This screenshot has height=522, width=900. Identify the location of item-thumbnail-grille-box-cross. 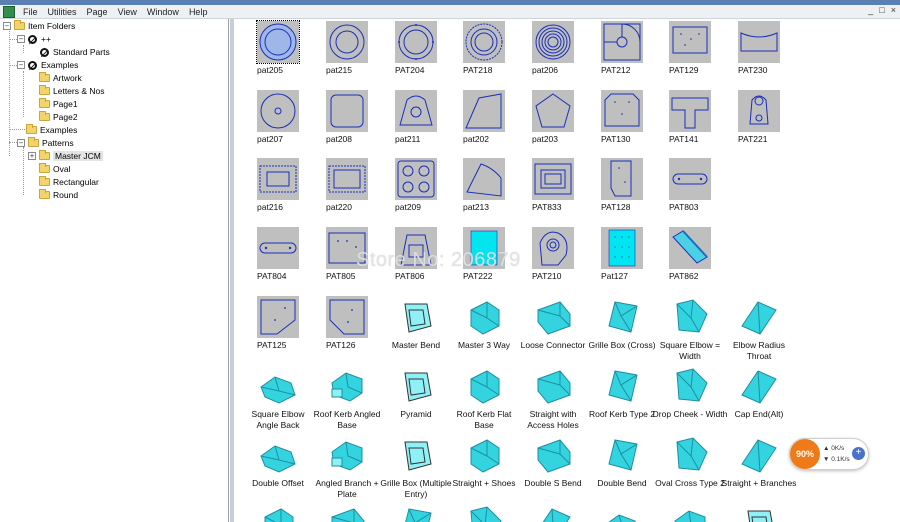
(622, 317).